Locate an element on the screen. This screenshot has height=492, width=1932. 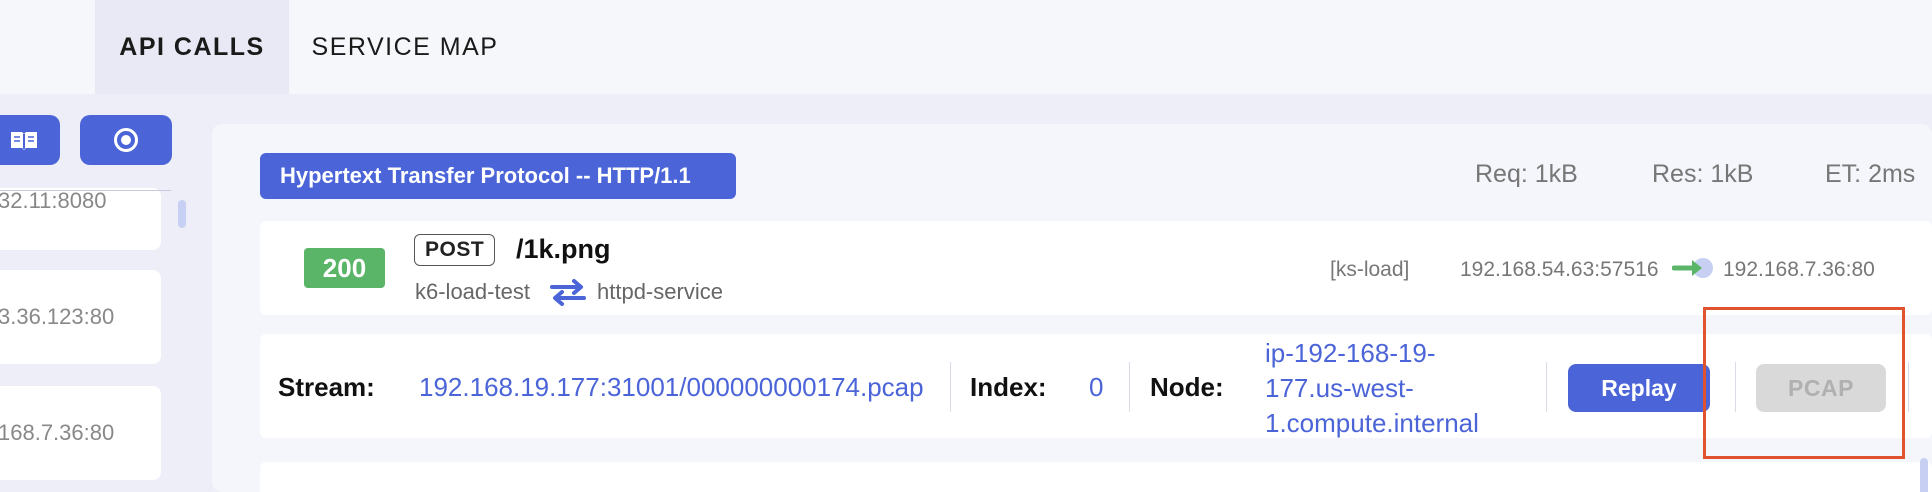
request-size: Req: 1kB is located at coordinates (1526, 174).